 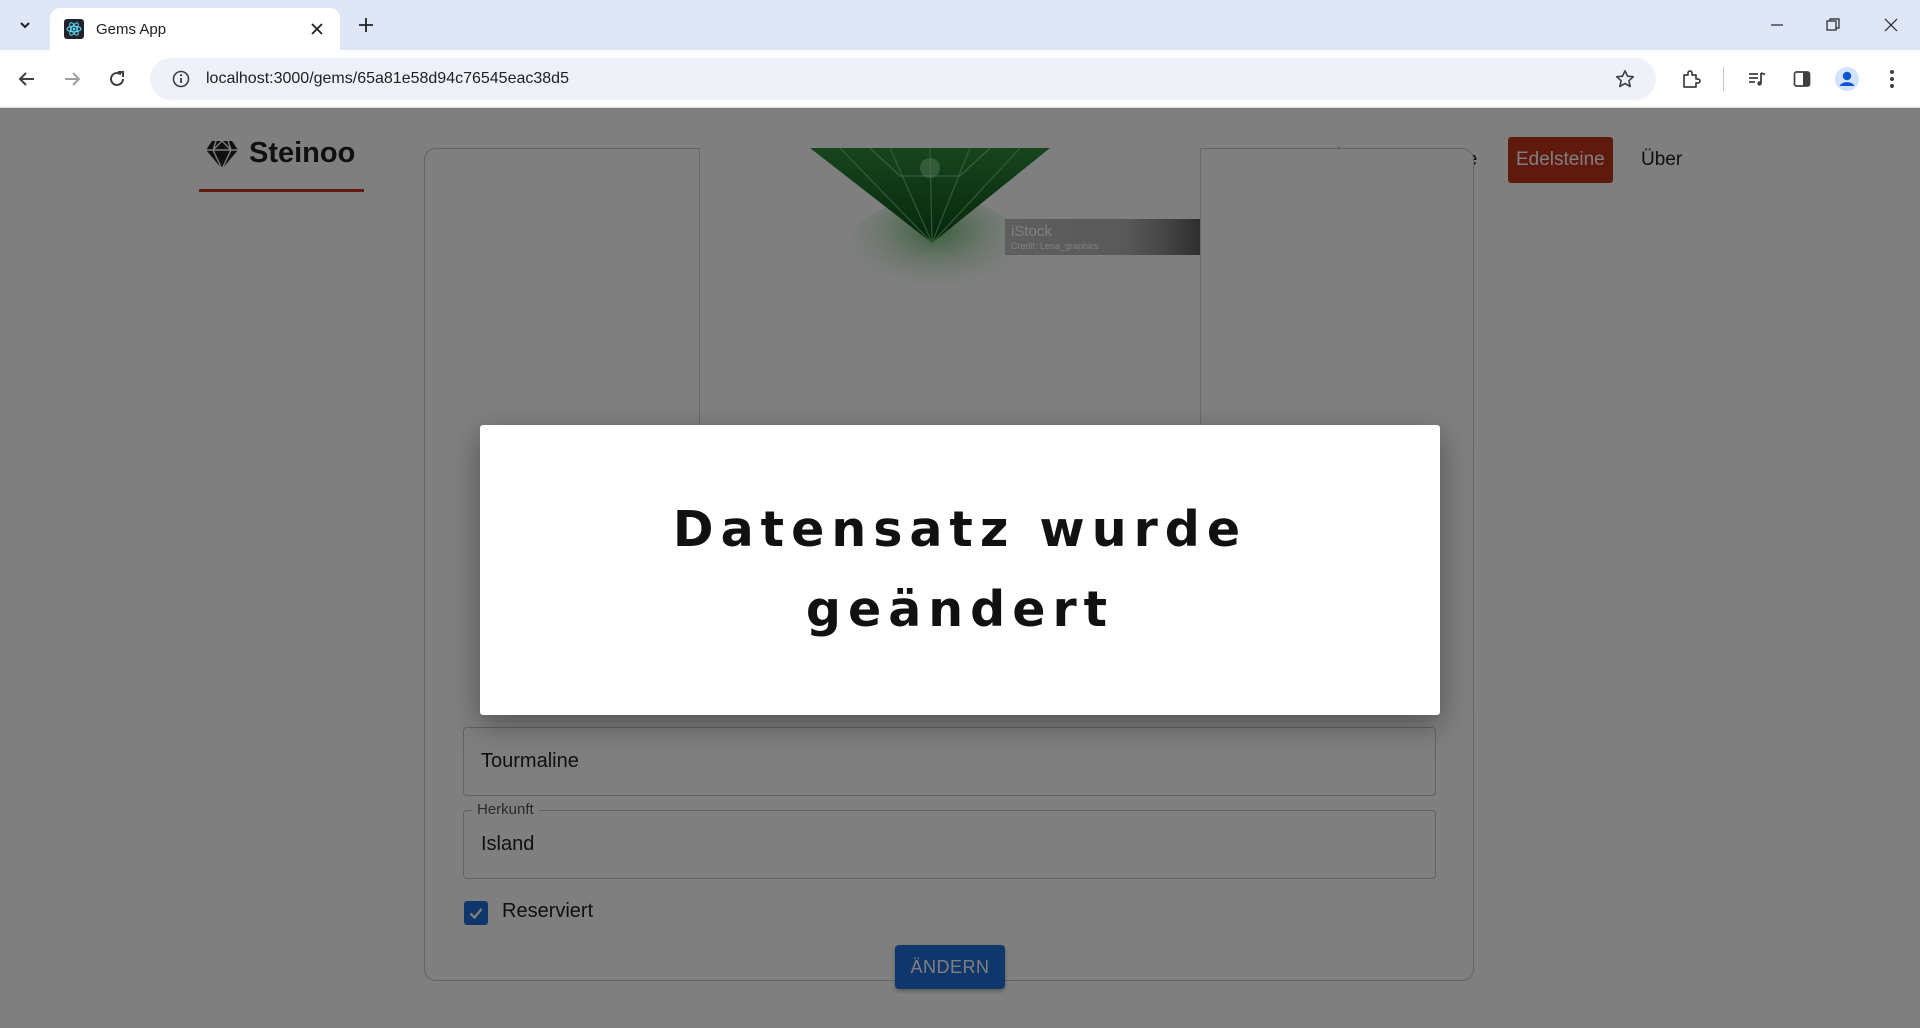 I want to click on modal-message: Datensatz wurde geändert, so click(x=960, y=569).